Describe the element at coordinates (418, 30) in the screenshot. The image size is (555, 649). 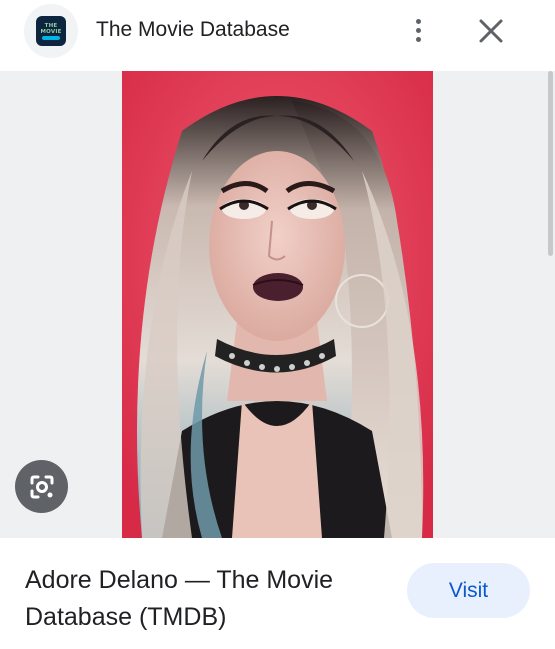
I see `more-options-button` at that location.